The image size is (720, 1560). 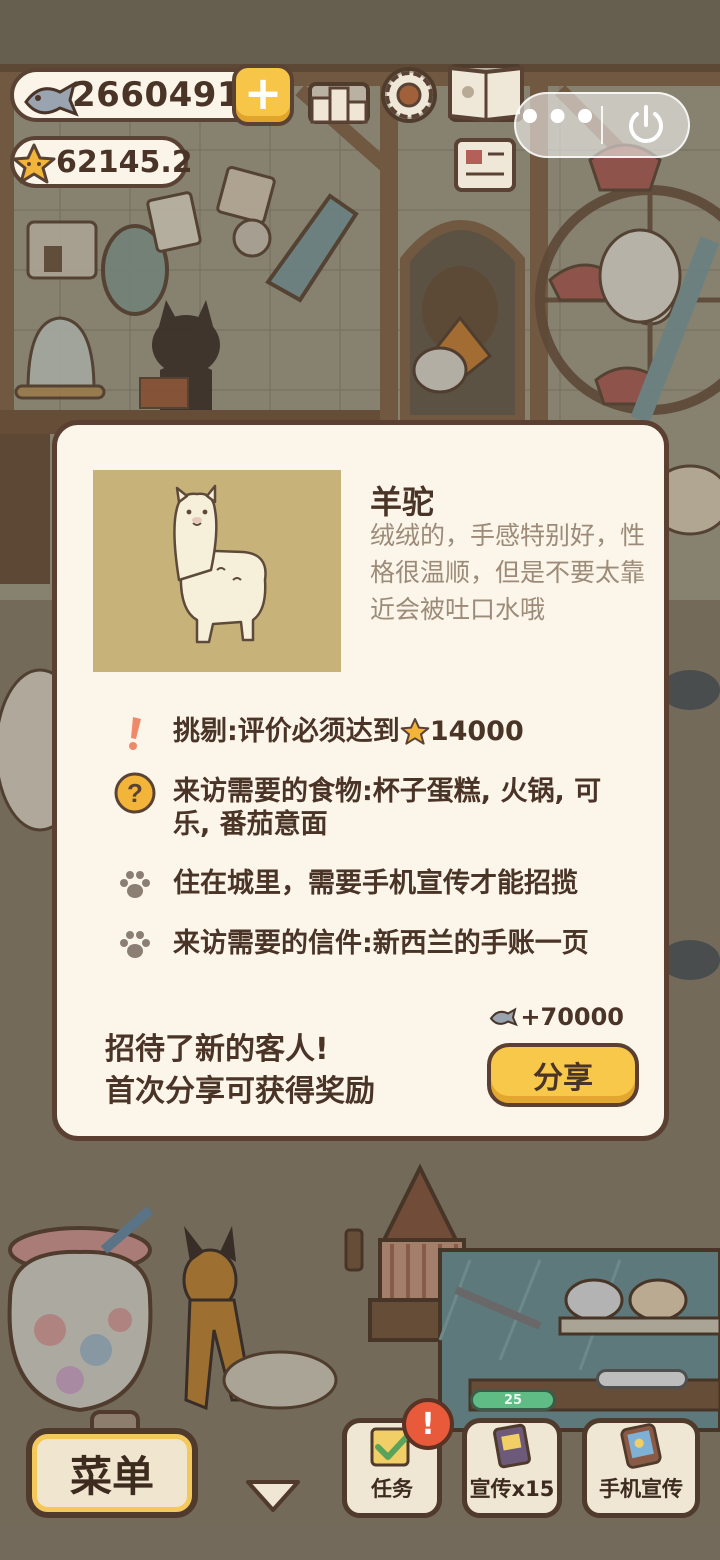 What do you see at coordinates (563, 1075) in the screenshot?
I see `share-button: 分享` at bounding box center [563, 1075].